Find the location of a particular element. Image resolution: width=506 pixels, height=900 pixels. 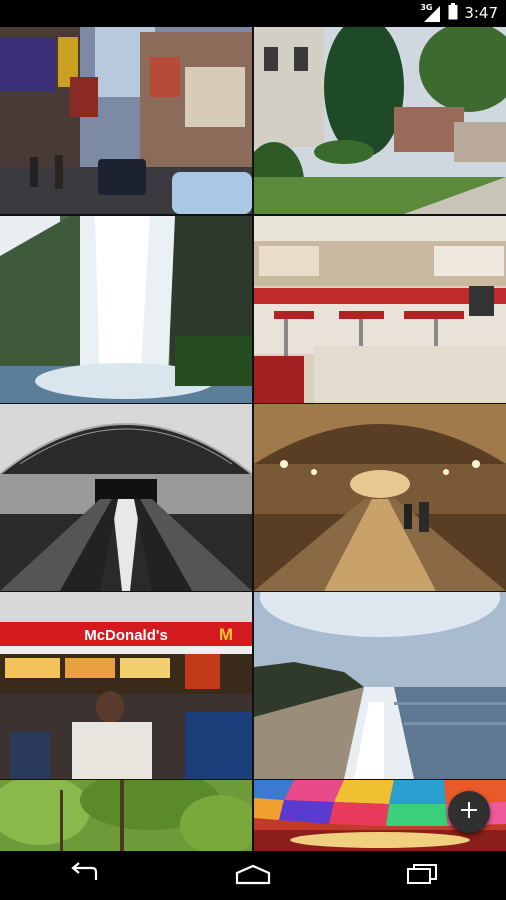

plus-icon is located at coordinates (469, 812).